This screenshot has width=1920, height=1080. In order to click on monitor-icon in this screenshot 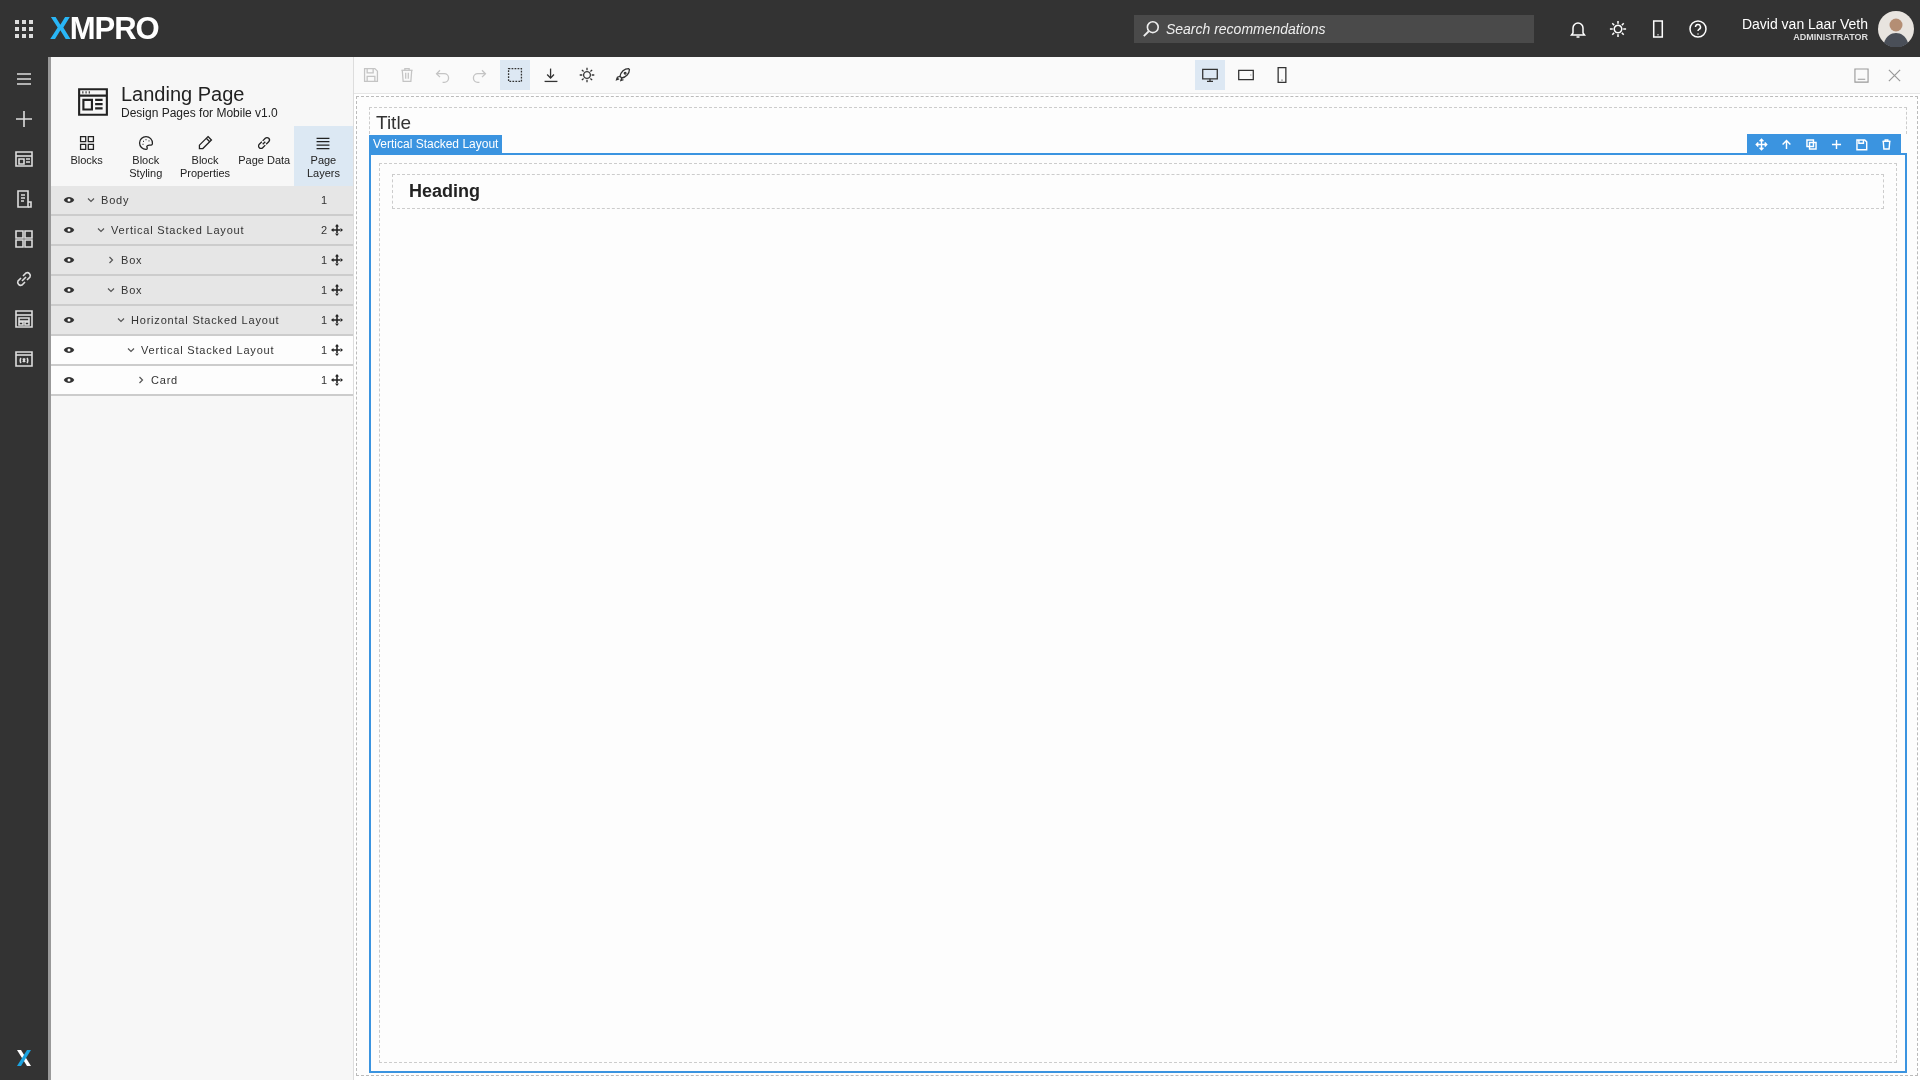, I will do `click(1210, 75)`.